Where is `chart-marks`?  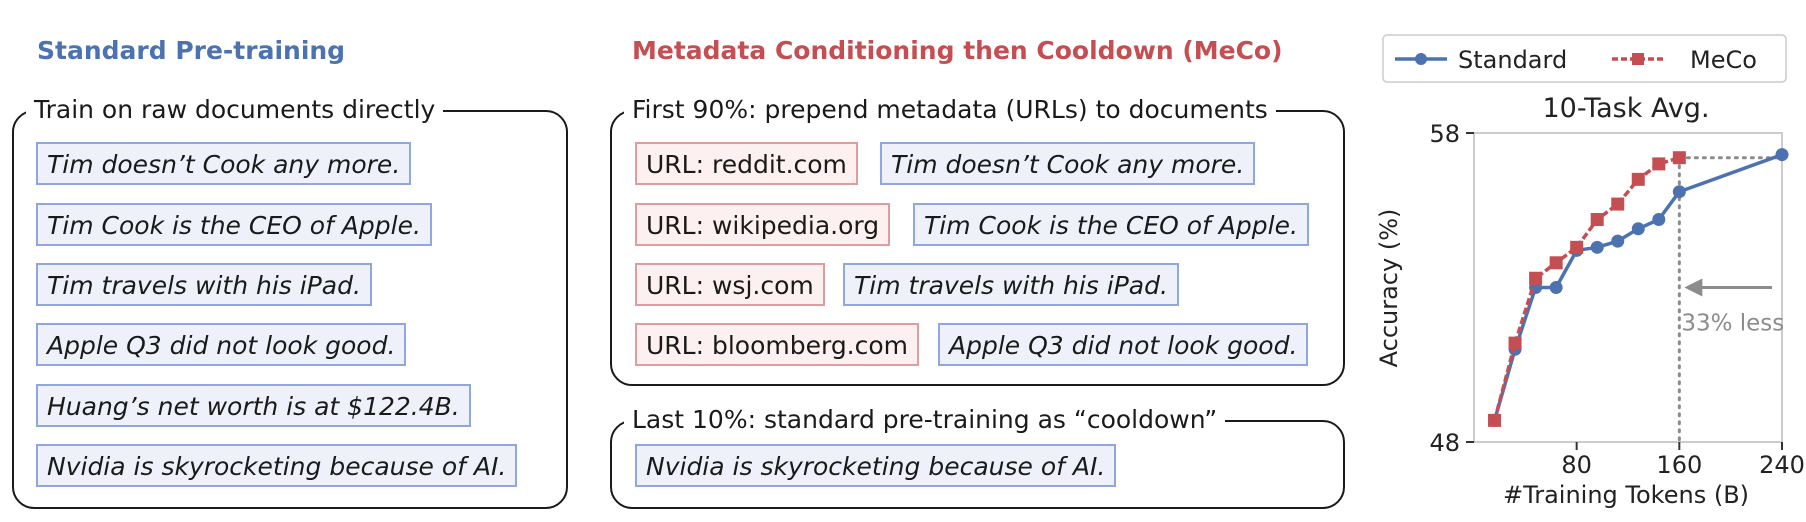
chart-marks is located at coordinates (1638, 296).